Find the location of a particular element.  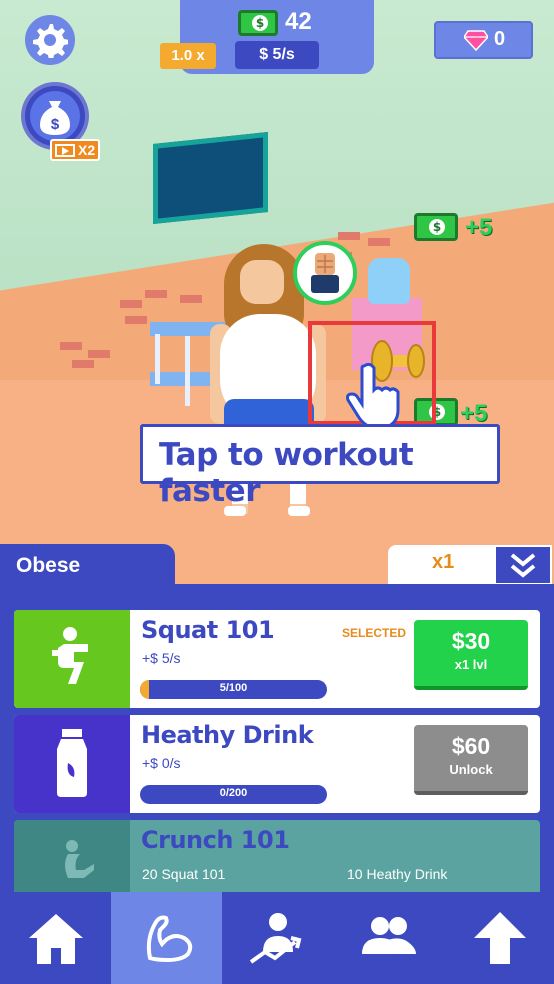

unlock-price: $60 is located at coordinates (471, 746).